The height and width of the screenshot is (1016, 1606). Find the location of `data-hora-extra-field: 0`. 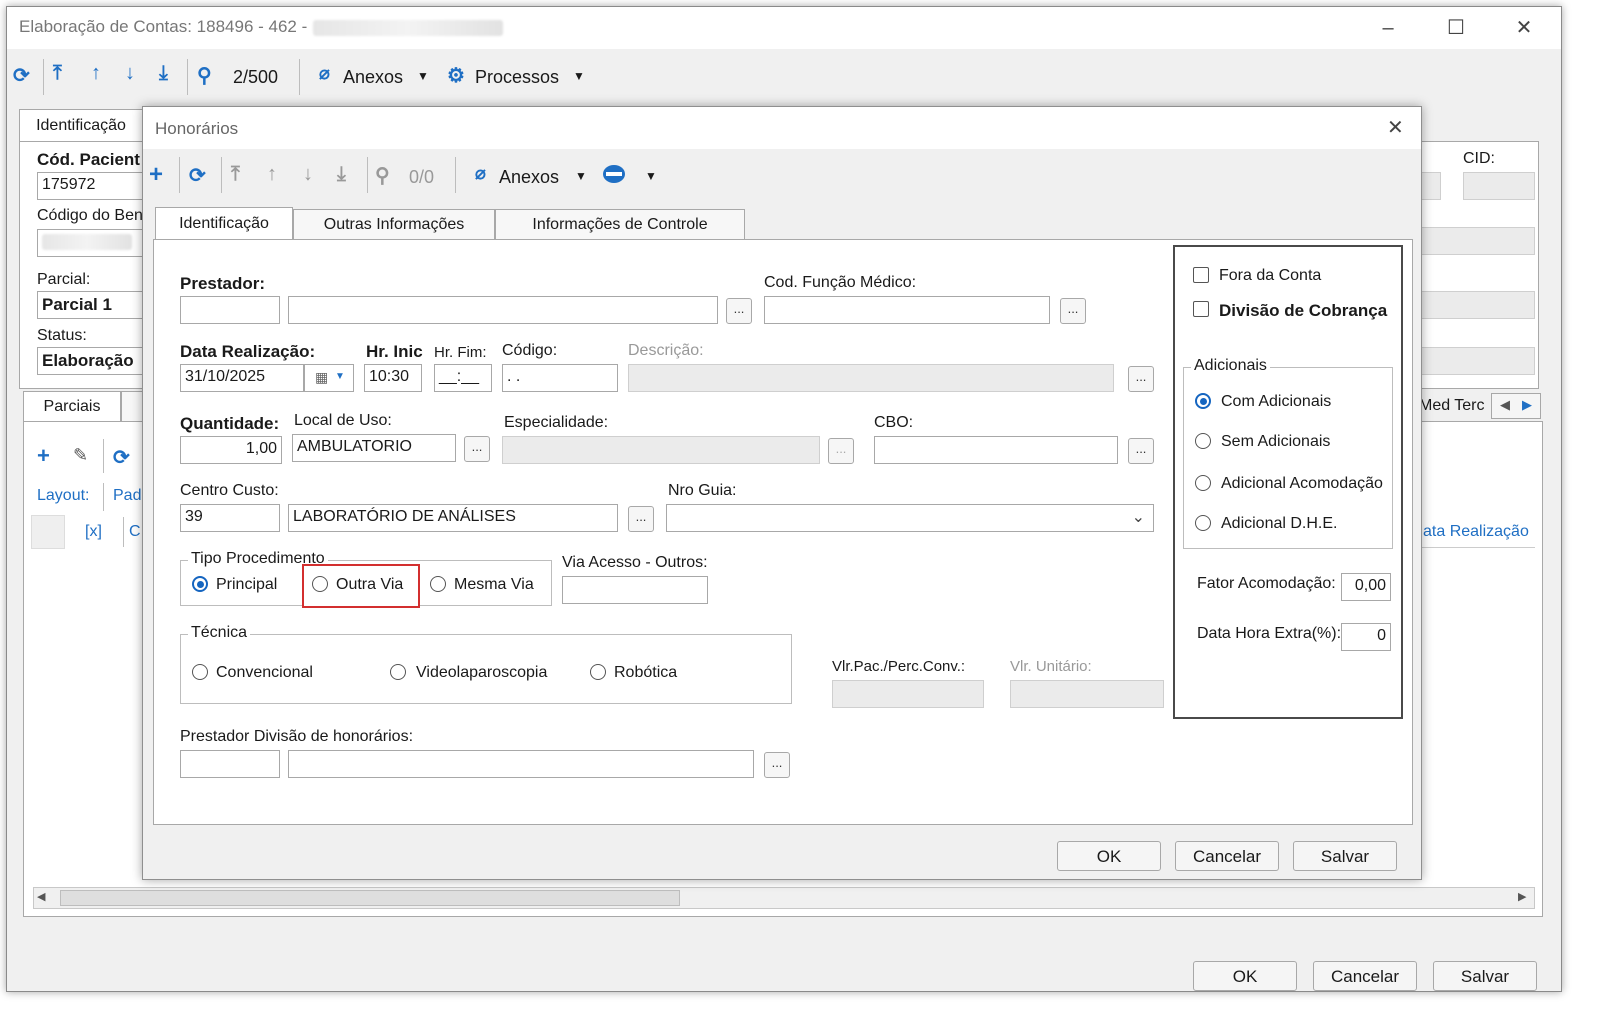

data-hora-extra-field: 0 is located at coordinates (1366, 637).